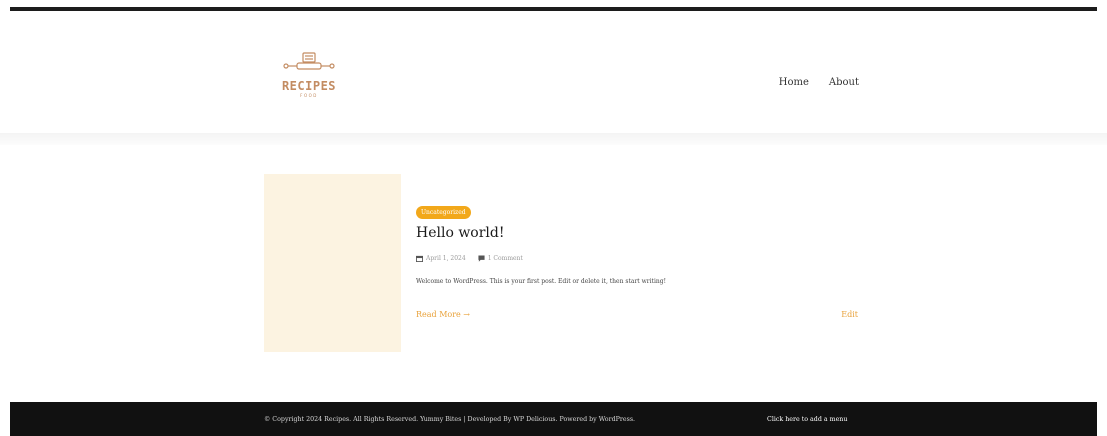 This screenshot has width=1107, height=436. I want to click on footer-menu-link: Click here to add a menu, so click(807, 419).